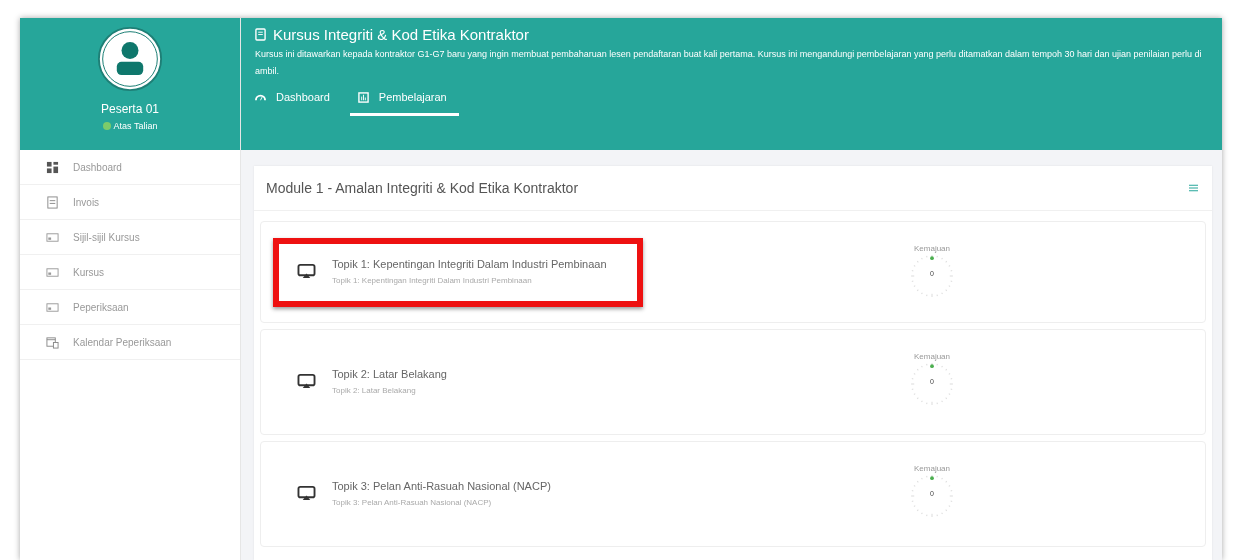 This screenshot has width=1239, height=560. Describe the element at coordinates (52, 167) in the screenshot. I see `grid-icon` at that location.